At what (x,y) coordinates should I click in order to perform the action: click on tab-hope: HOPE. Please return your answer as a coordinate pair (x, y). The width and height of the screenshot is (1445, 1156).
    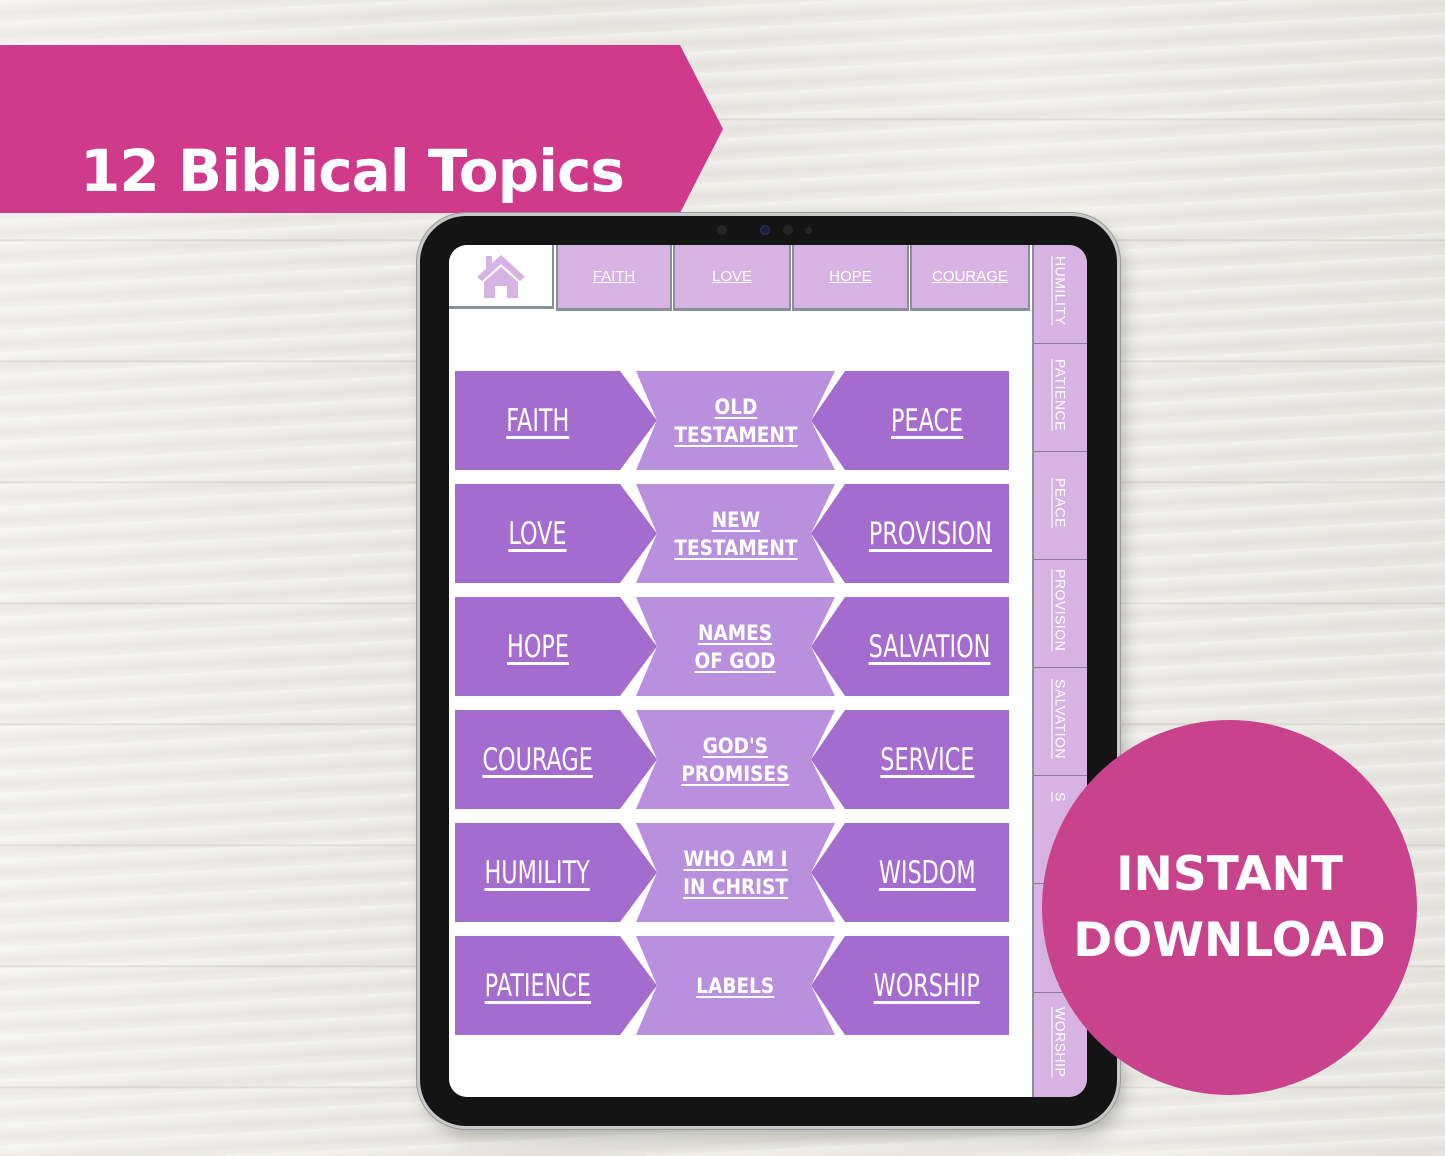
    Looking at the image, I should click on (850, 278).